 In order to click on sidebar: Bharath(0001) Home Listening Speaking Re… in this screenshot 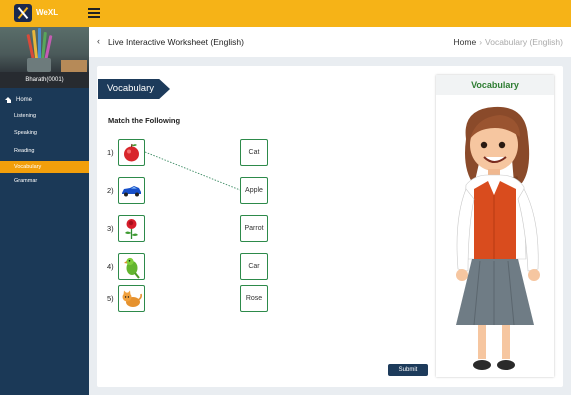, I will do `click(44, 211)`.